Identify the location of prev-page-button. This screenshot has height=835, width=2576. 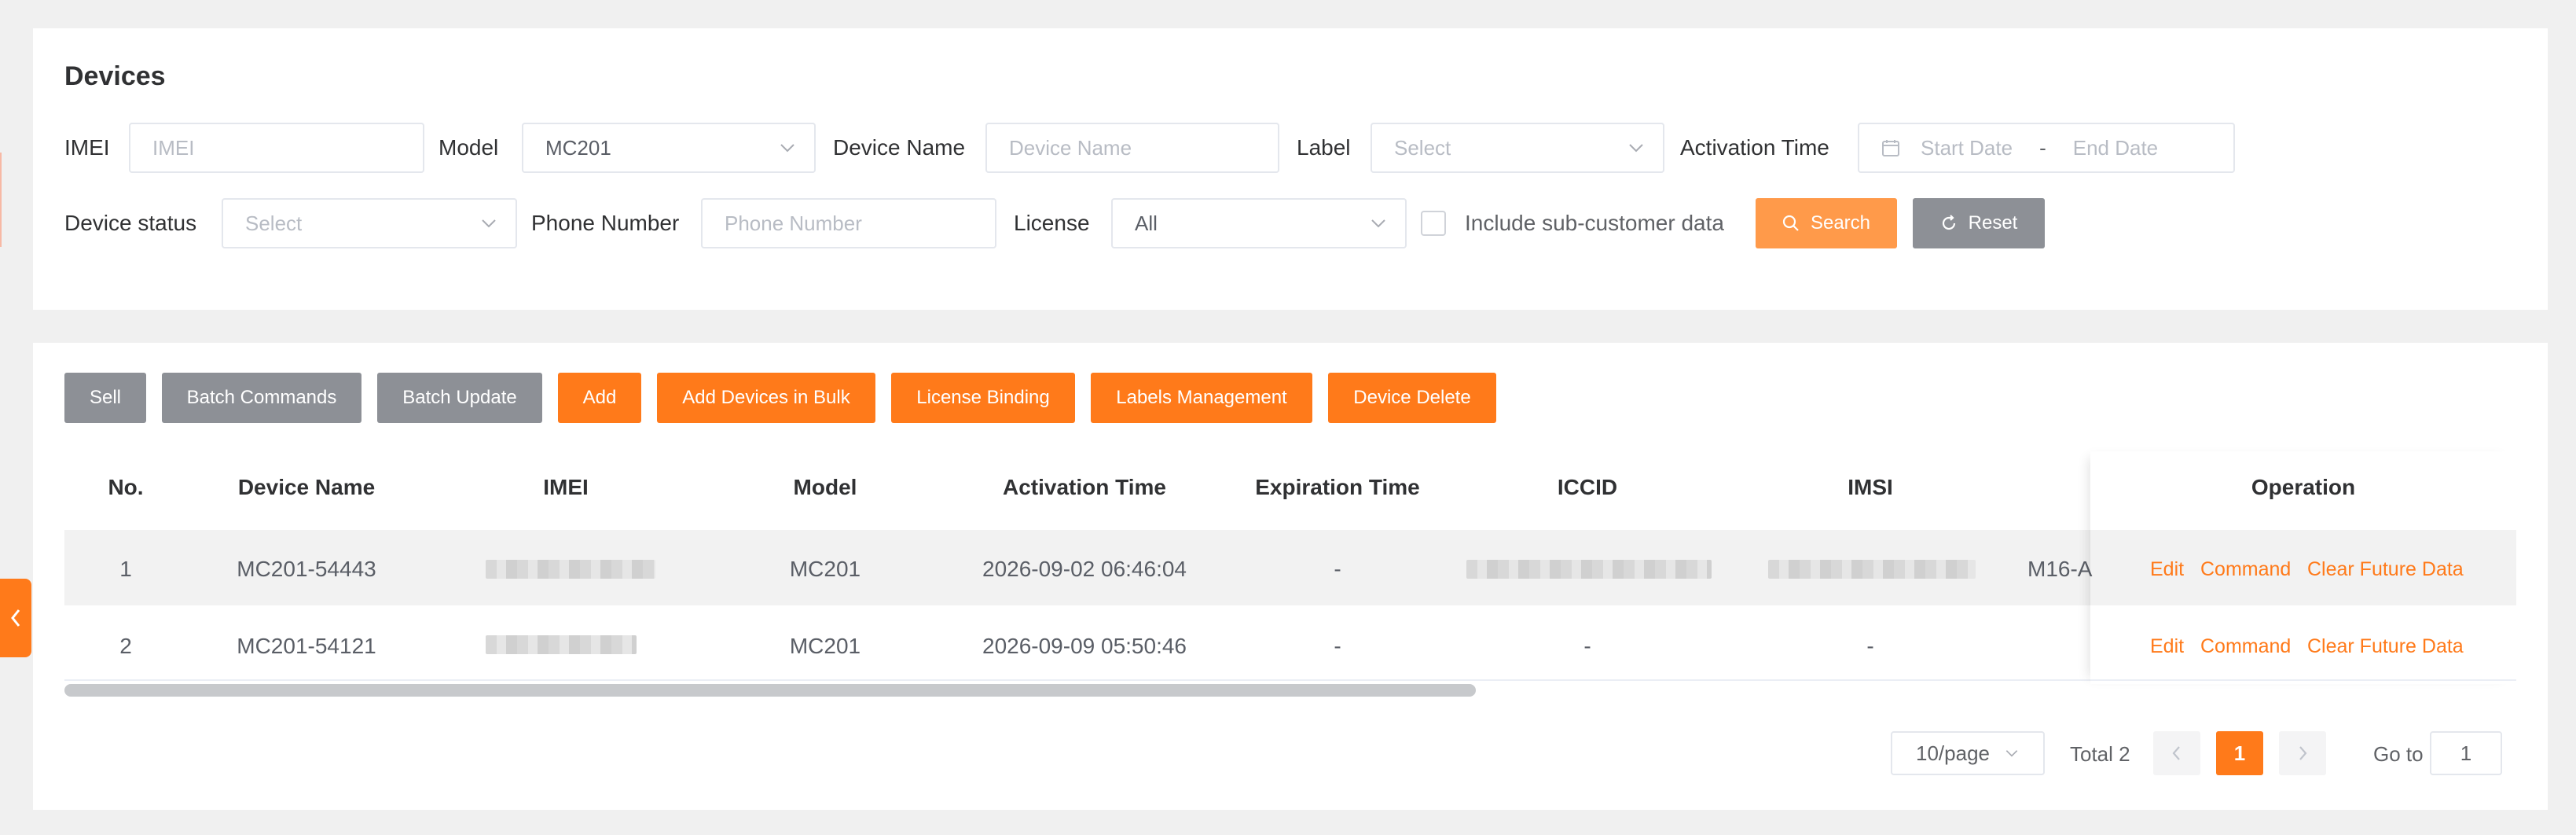
(2176, 753).